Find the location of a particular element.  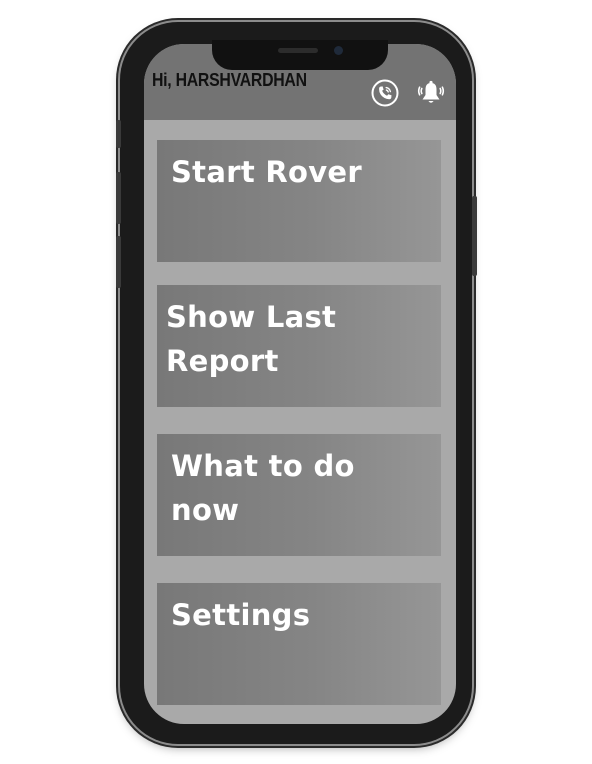

greeting-text: Hi, HARSHVARDHAN is located at coordinates (229, 80).